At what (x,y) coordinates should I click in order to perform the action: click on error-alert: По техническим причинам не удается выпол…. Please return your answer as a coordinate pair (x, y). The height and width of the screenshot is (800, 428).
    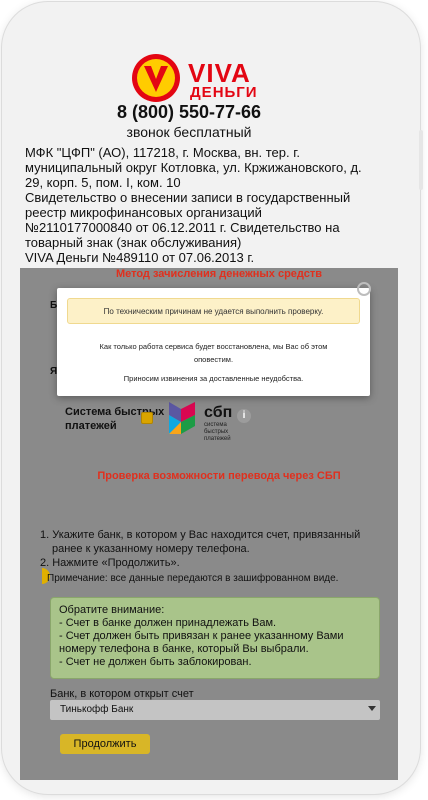
    Looking at the image, I should click on (213, 311).